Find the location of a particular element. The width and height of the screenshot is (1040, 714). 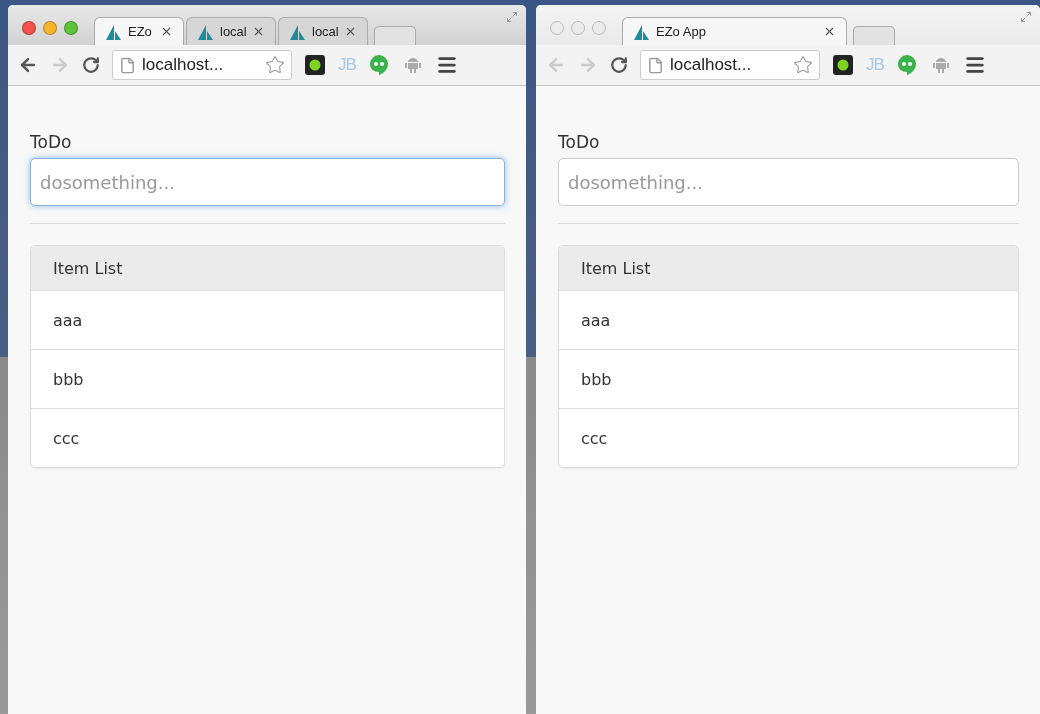

tab-title: EZo is located at coordinates (140, 31).